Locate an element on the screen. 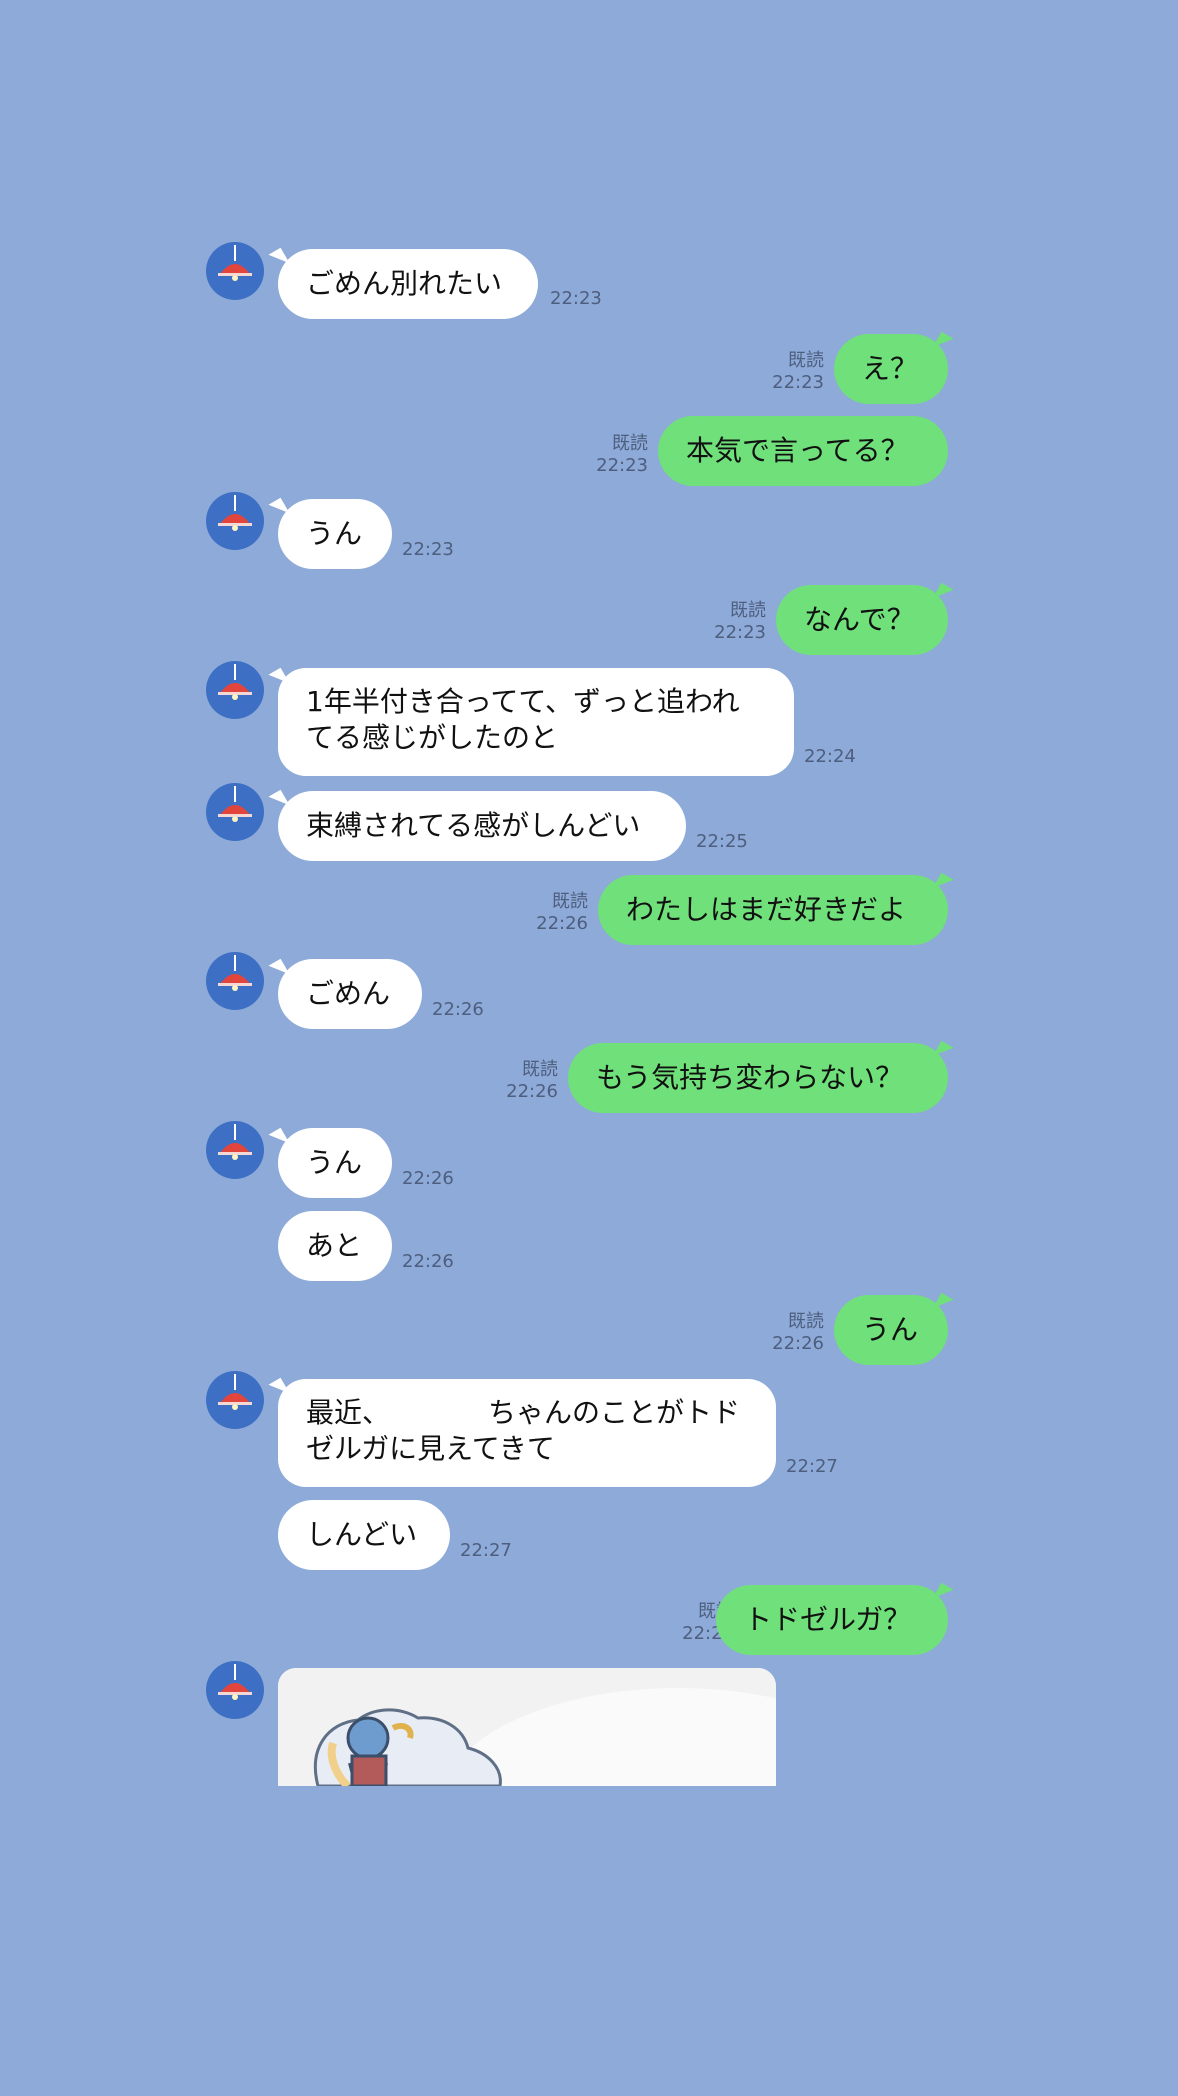  incoming-message: 束縛されてる感がしんどい is located at coordinates (482, 826).